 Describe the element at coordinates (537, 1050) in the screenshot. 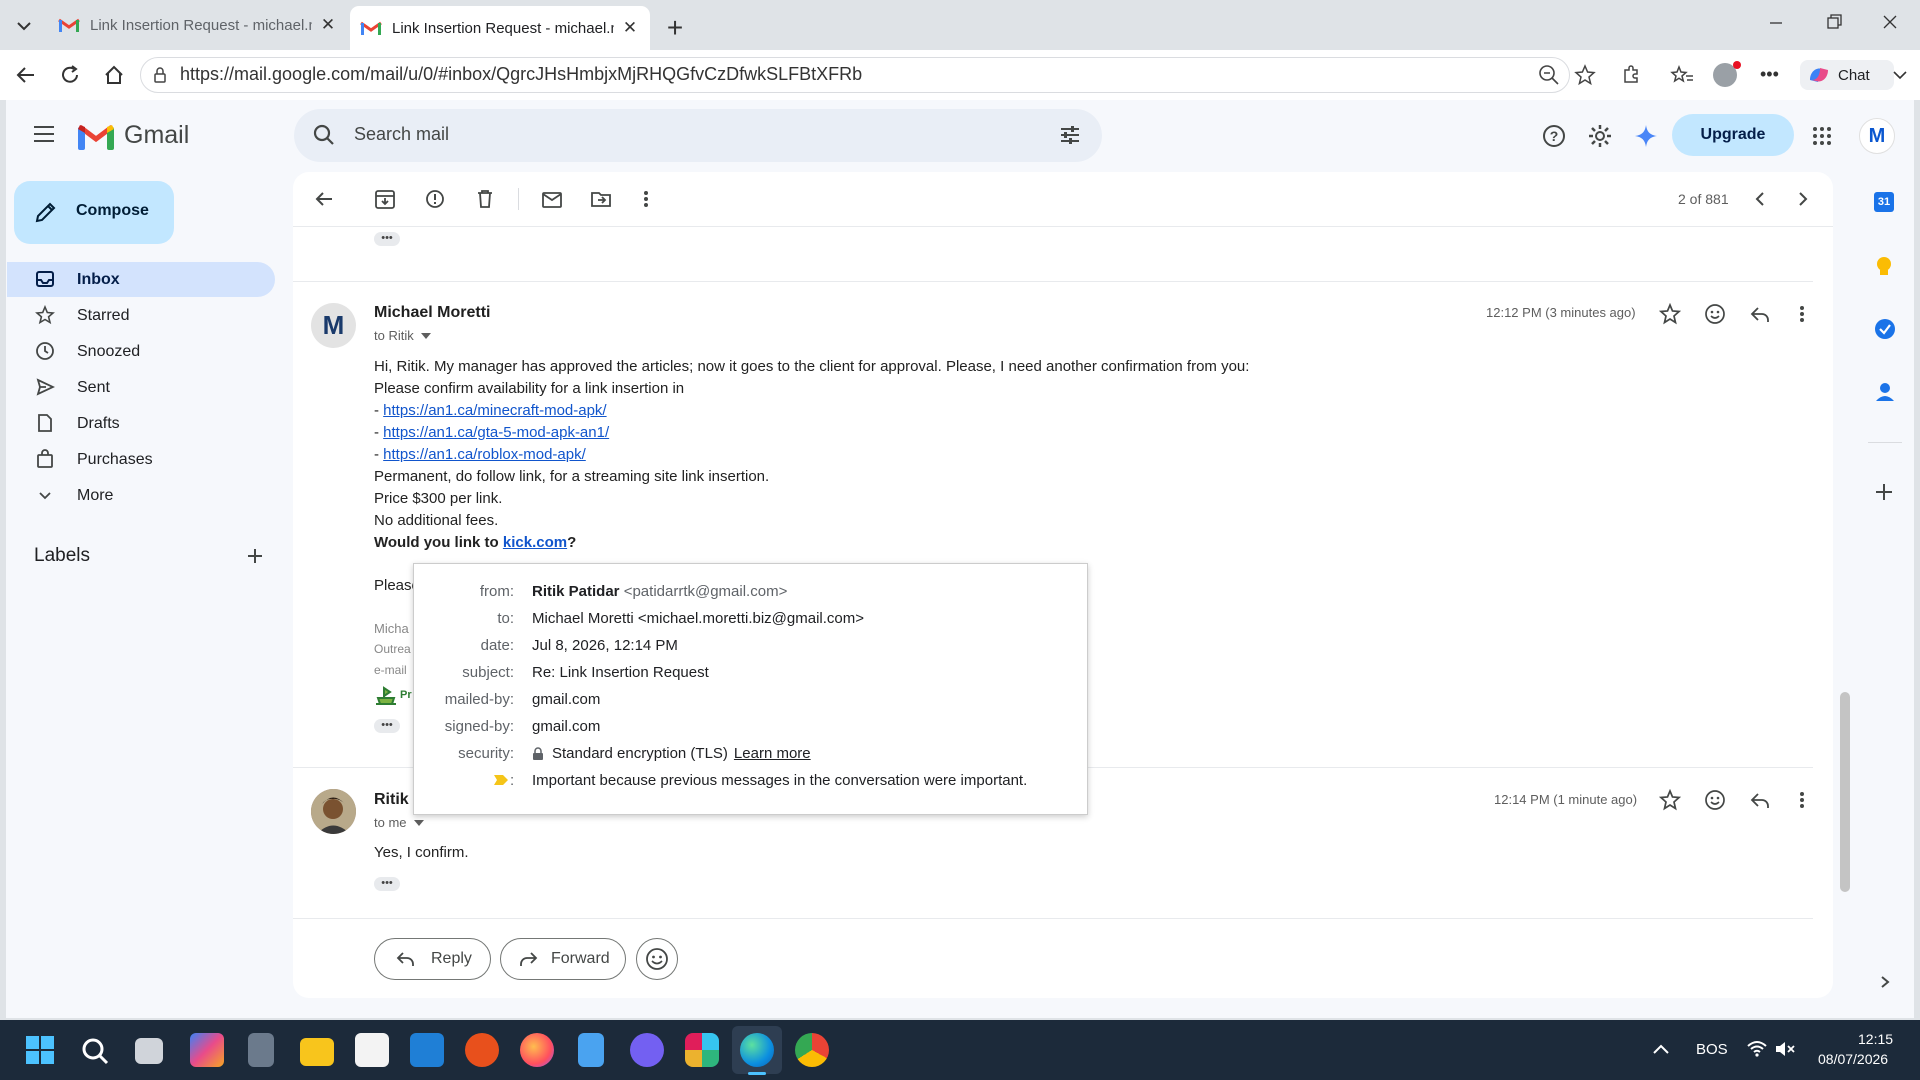

I see `firefox-icon` at that location.